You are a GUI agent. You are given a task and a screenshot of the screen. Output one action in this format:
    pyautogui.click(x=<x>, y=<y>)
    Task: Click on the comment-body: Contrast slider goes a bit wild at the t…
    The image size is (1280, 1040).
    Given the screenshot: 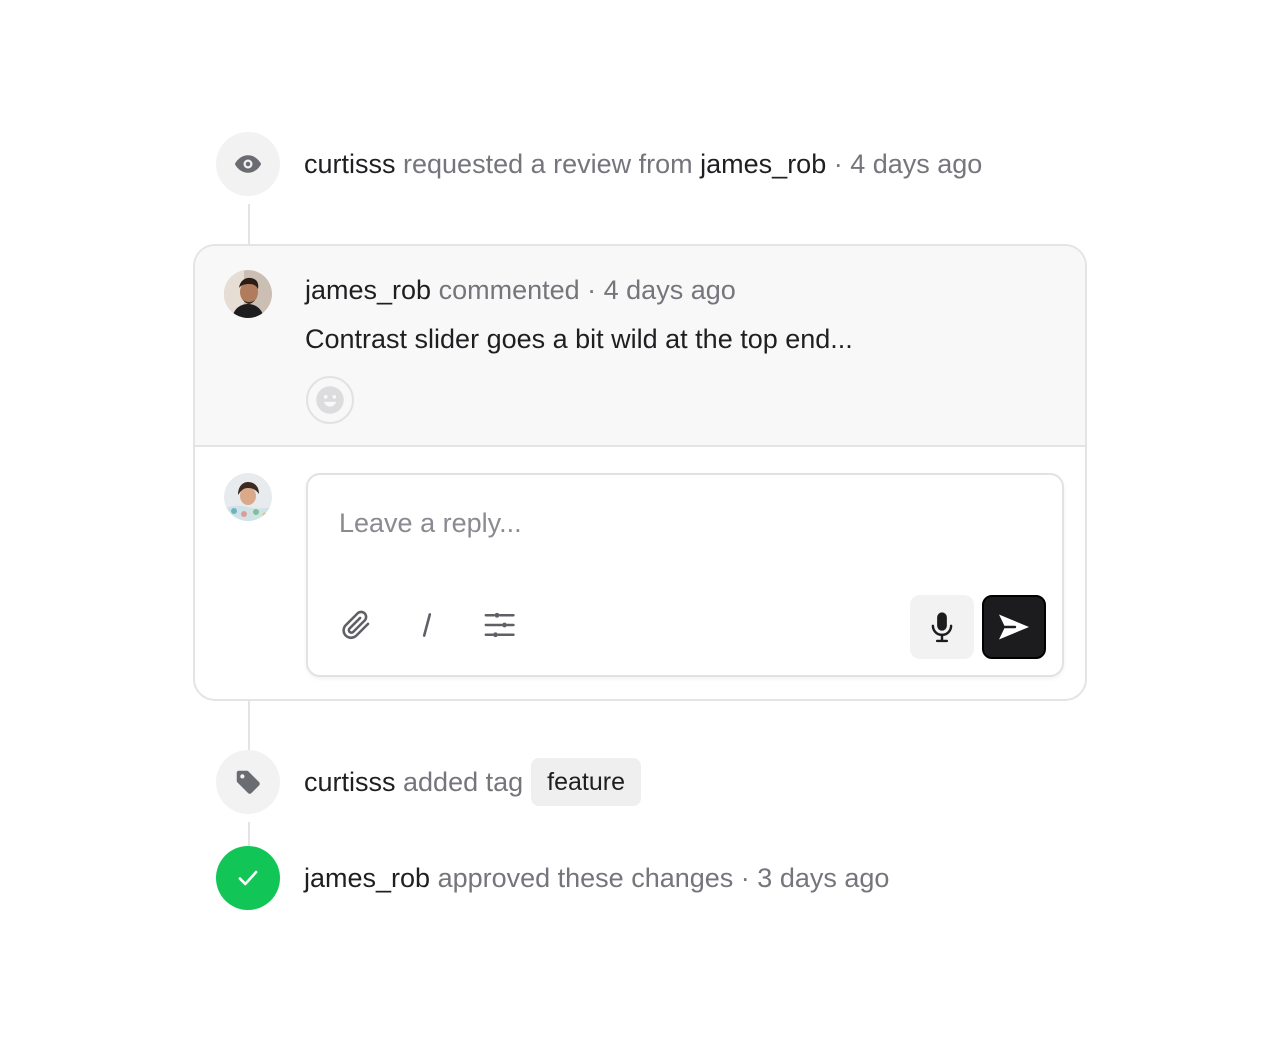 What is the action you would take?
    pyautogui.click(x=579, y=339)
    